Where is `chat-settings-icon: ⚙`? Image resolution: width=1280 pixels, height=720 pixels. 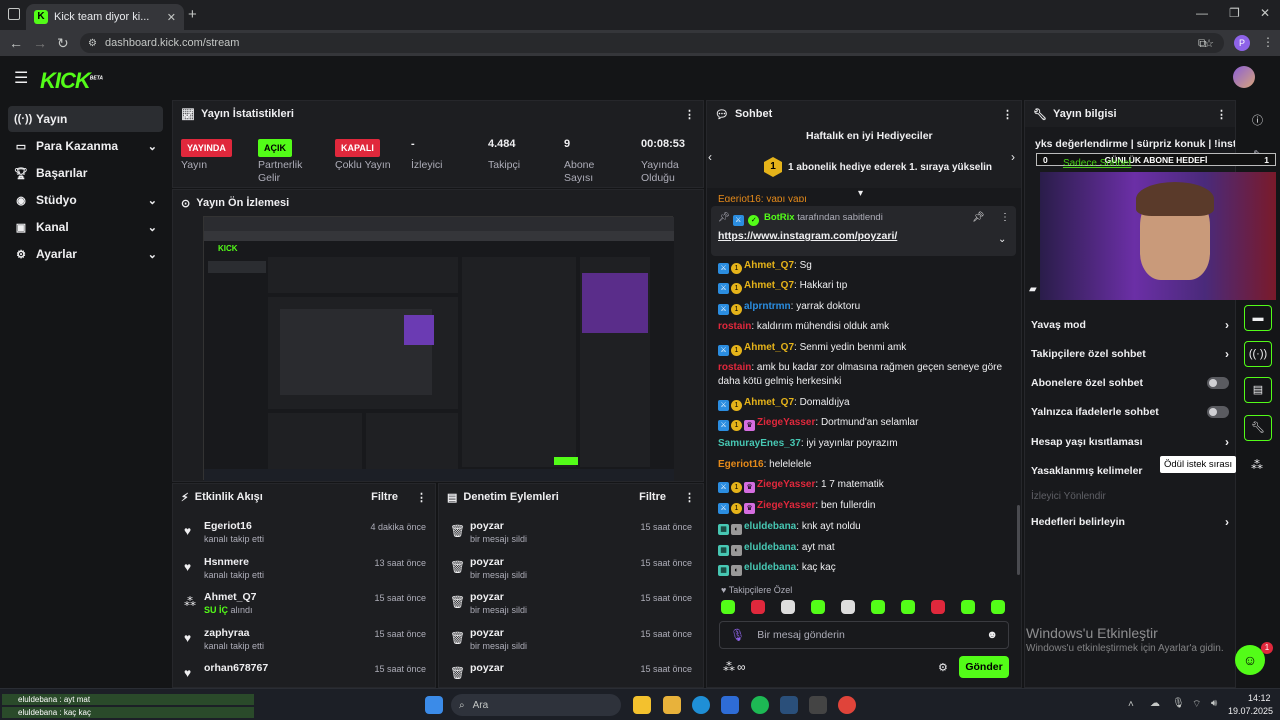
chat-settings-icon: ⚙ is located at coordinates (943, 667).